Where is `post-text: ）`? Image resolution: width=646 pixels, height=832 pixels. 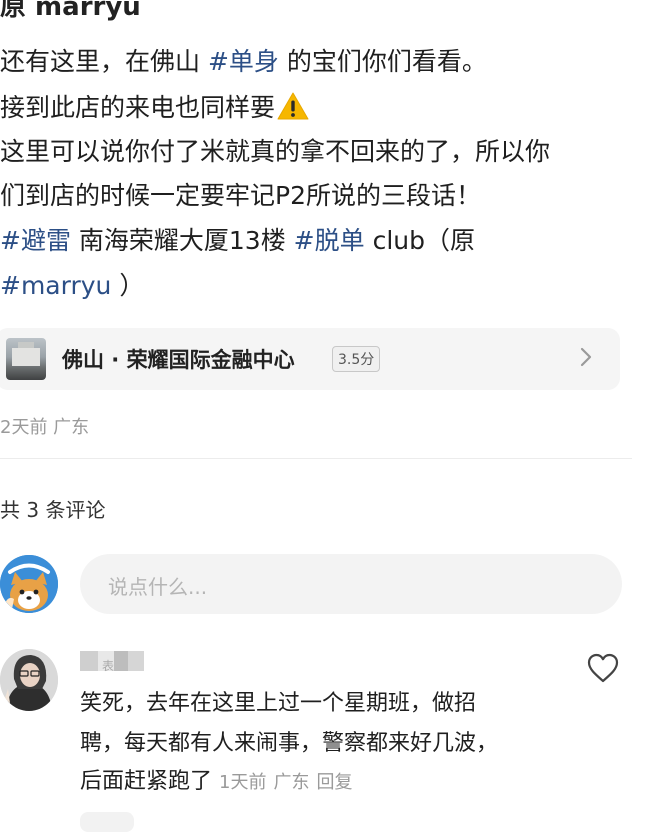
post-text: ） is located at coordinates (128, 285).